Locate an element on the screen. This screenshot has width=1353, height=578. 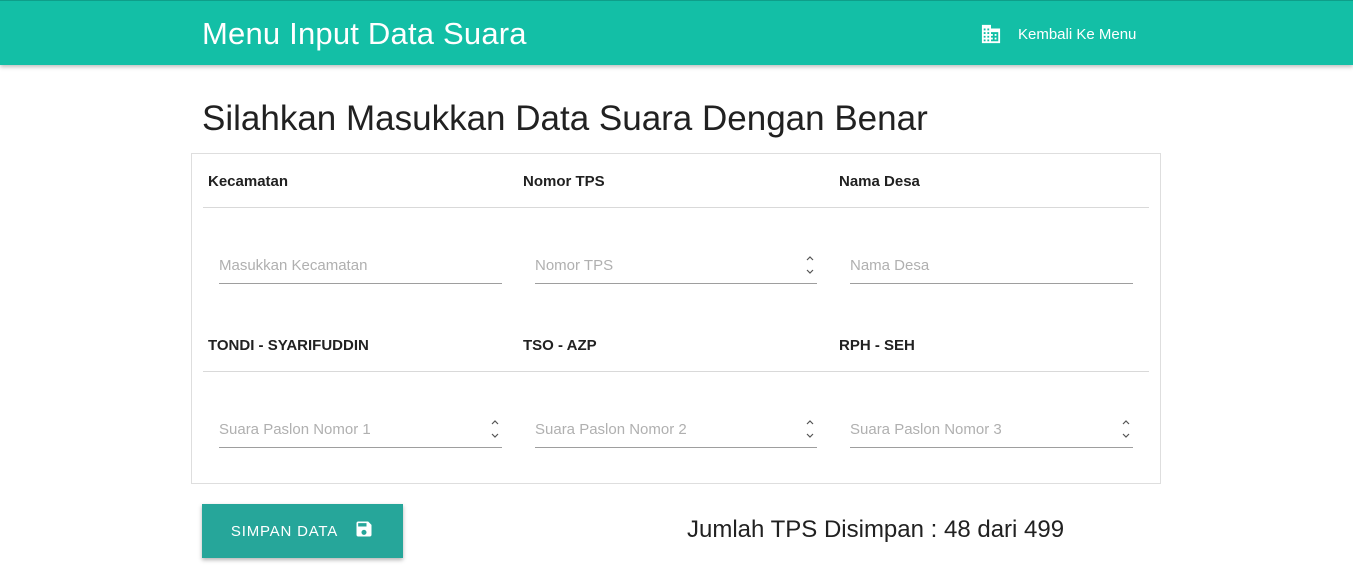
row2-divider is located at coordinates (676, 371).